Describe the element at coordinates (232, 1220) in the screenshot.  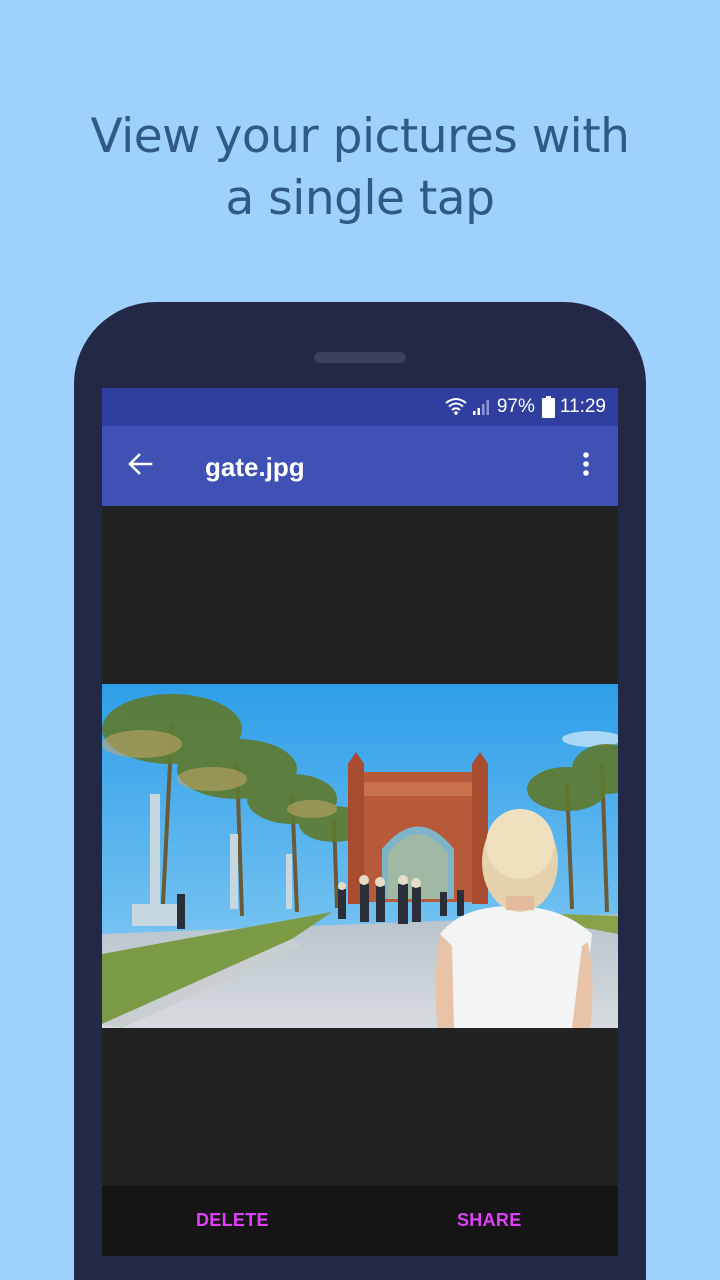
I see `delete-button: DELETE` at that location.